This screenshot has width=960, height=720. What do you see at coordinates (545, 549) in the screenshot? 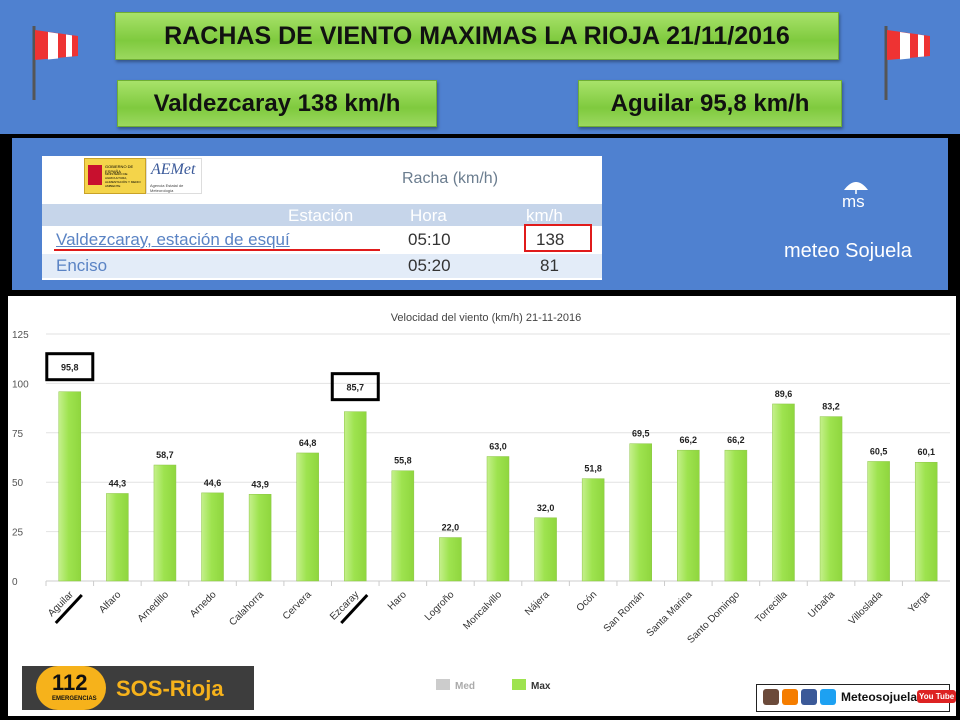
I see `bar-Nájera` at bounding box center [545, 549].